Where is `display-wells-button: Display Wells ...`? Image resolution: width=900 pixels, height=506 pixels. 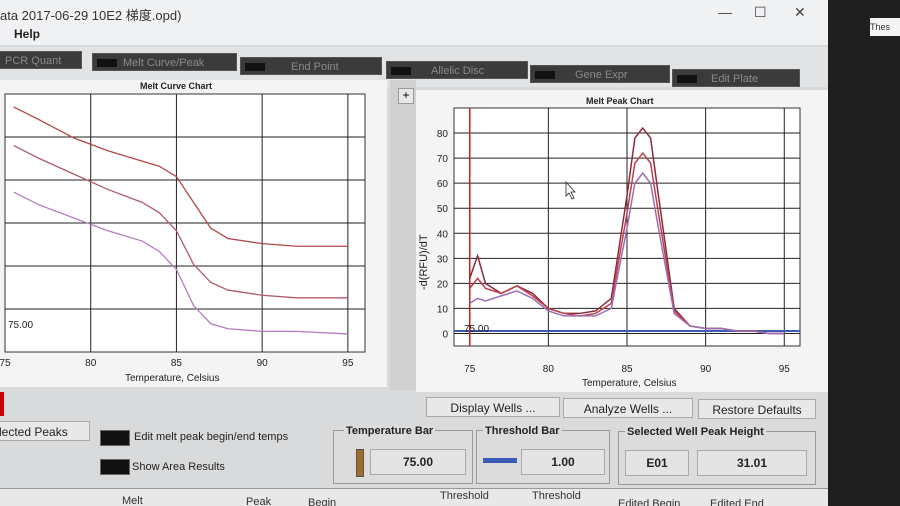 display-wells-button: Display Wells ... is located at coordinates (493, 407).